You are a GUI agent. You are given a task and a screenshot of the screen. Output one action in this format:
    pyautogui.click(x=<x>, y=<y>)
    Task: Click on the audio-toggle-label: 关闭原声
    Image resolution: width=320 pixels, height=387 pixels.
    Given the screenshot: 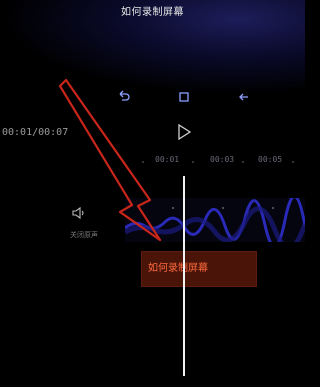 What is the action you would take?
    pyautogui.click(x=84, y=235)
    